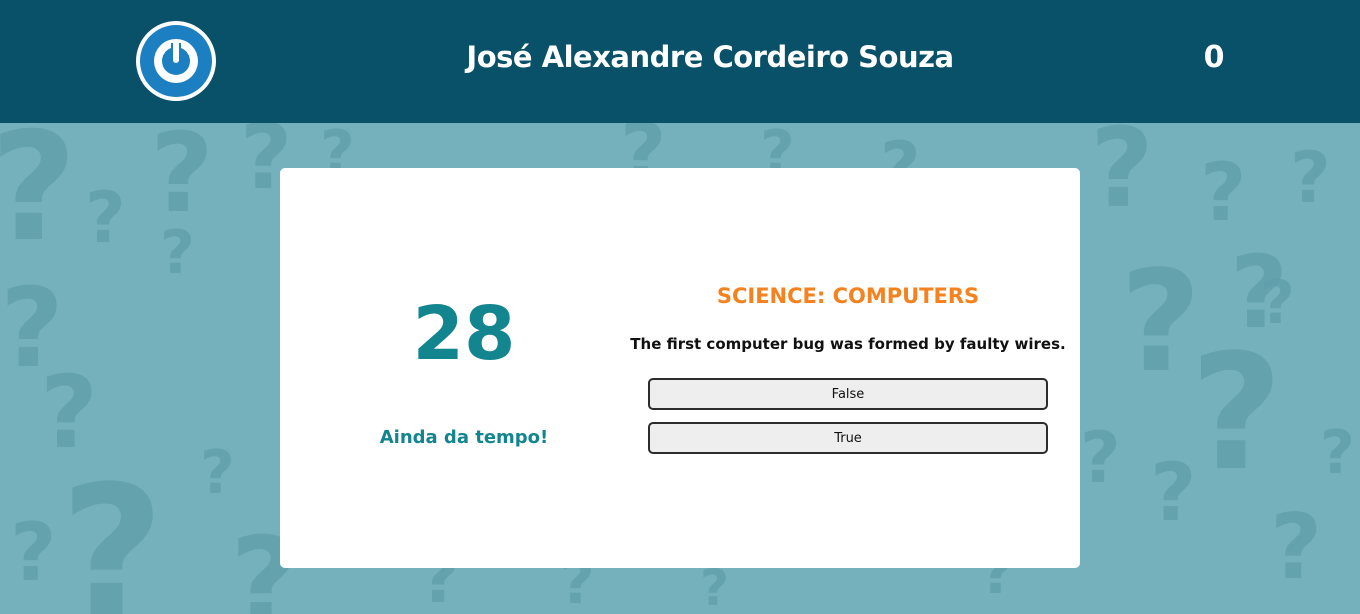 The height and width of the screenshot is (614, 1360). What do you see at coordinates (710, 57) in the screenshot?
I see `player-name: José Alexandre Cordeiro Souza` at bounding box center [710, 57].